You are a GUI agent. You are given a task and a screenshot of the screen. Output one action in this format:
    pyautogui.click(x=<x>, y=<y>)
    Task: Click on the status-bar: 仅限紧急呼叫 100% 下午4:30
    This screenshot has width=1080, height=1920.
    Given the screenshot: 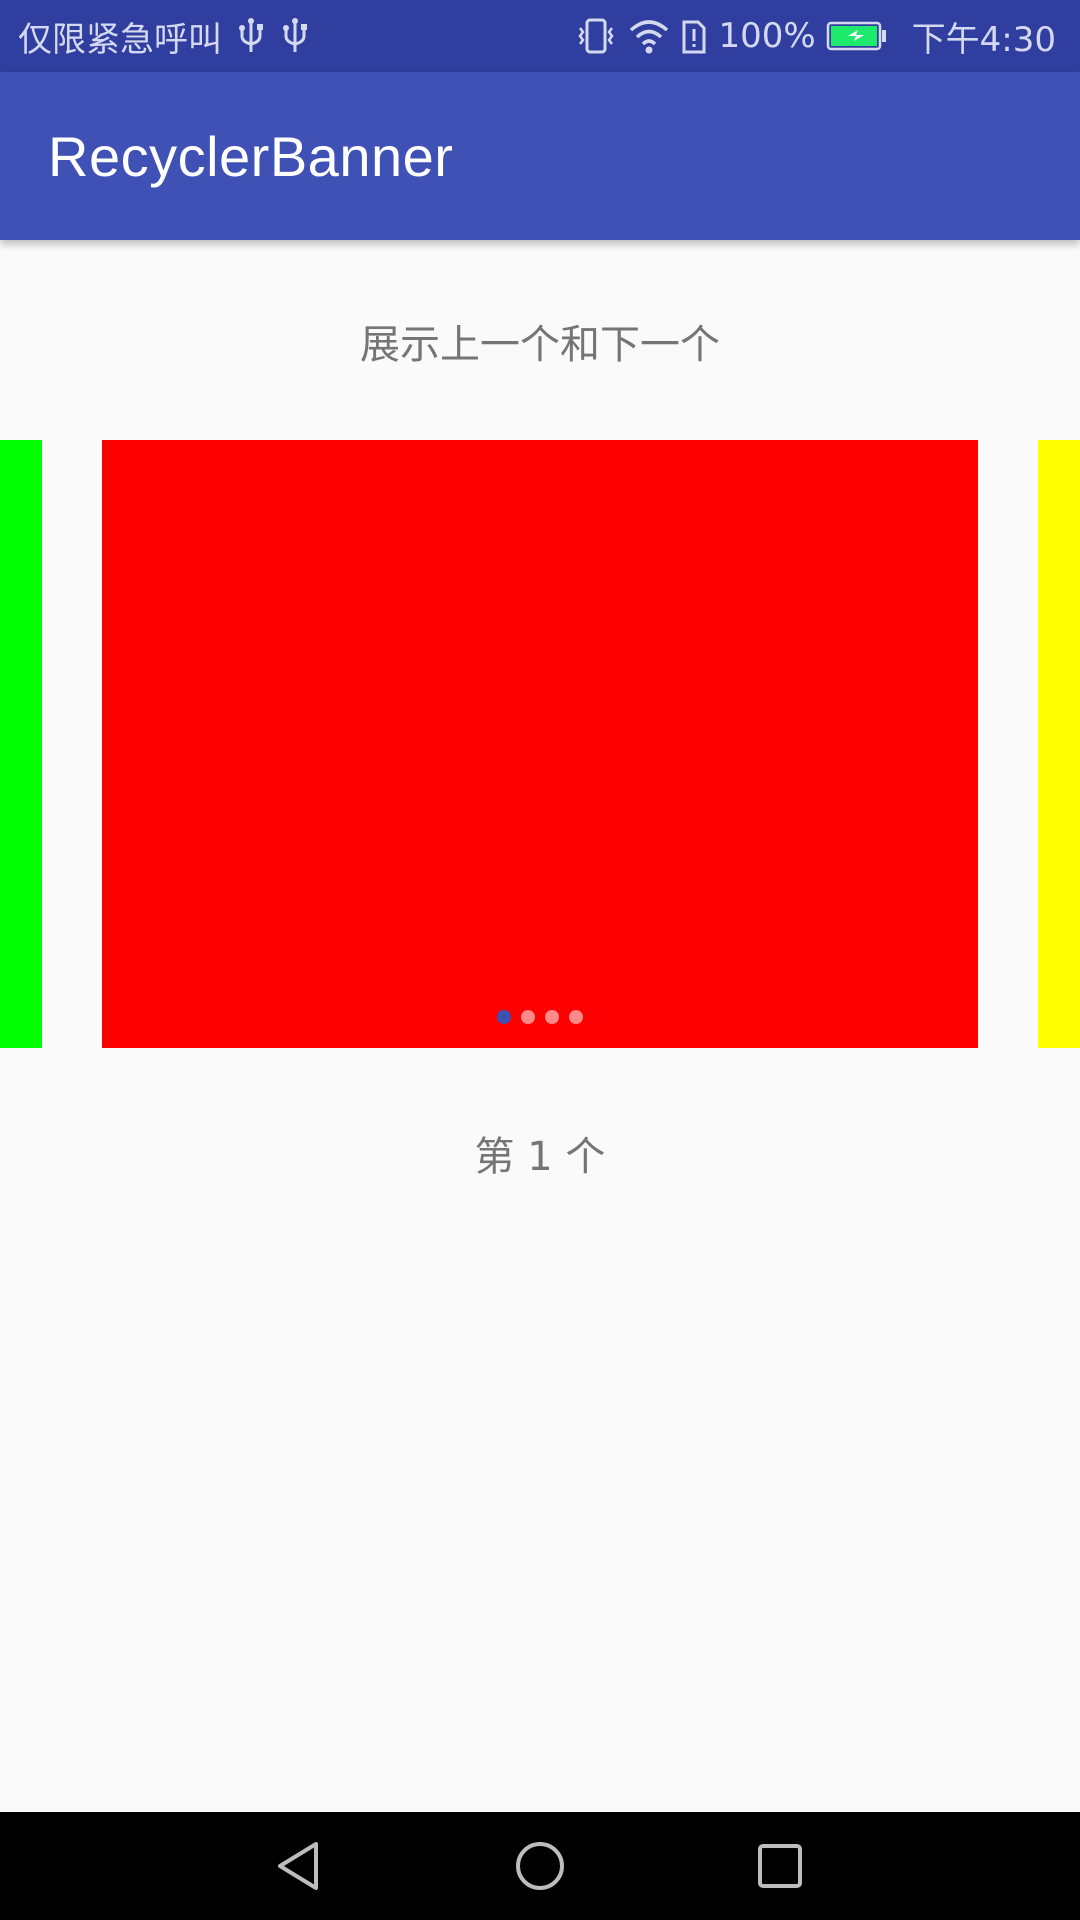 What is the action you would take?
    pyautogui.click(x=540, y=36)
    